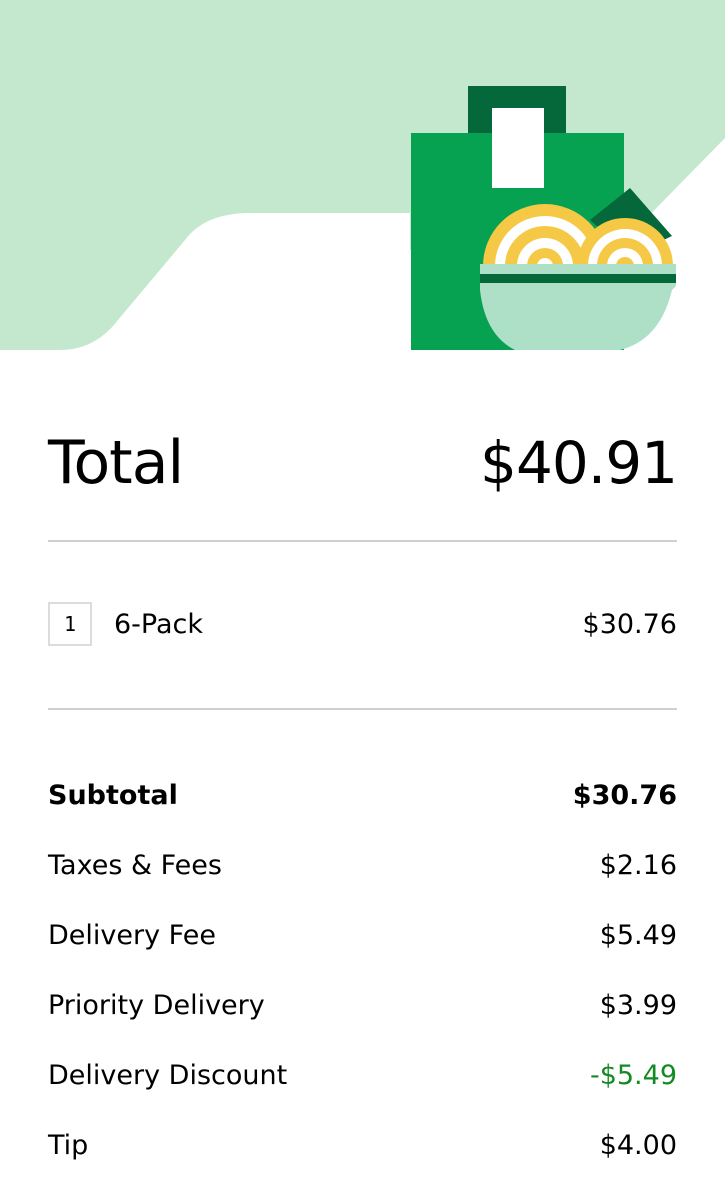 This screenshot has width=725, height=1200. What do you see at coordinates (362, 1075) in the screenshot?
I see `delivery-discount-row: Delivery Discount -$5.49` at bounding box center [362, 1075].